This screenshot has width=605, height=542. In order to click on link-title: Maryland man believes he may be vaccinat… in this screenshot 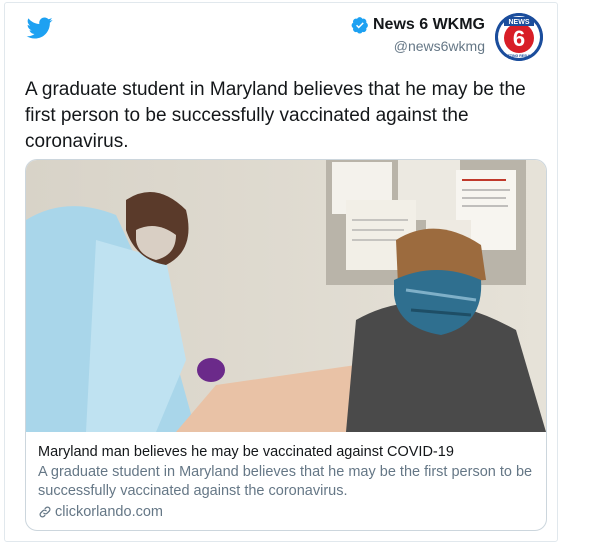, I will do `click(288, 452)`.